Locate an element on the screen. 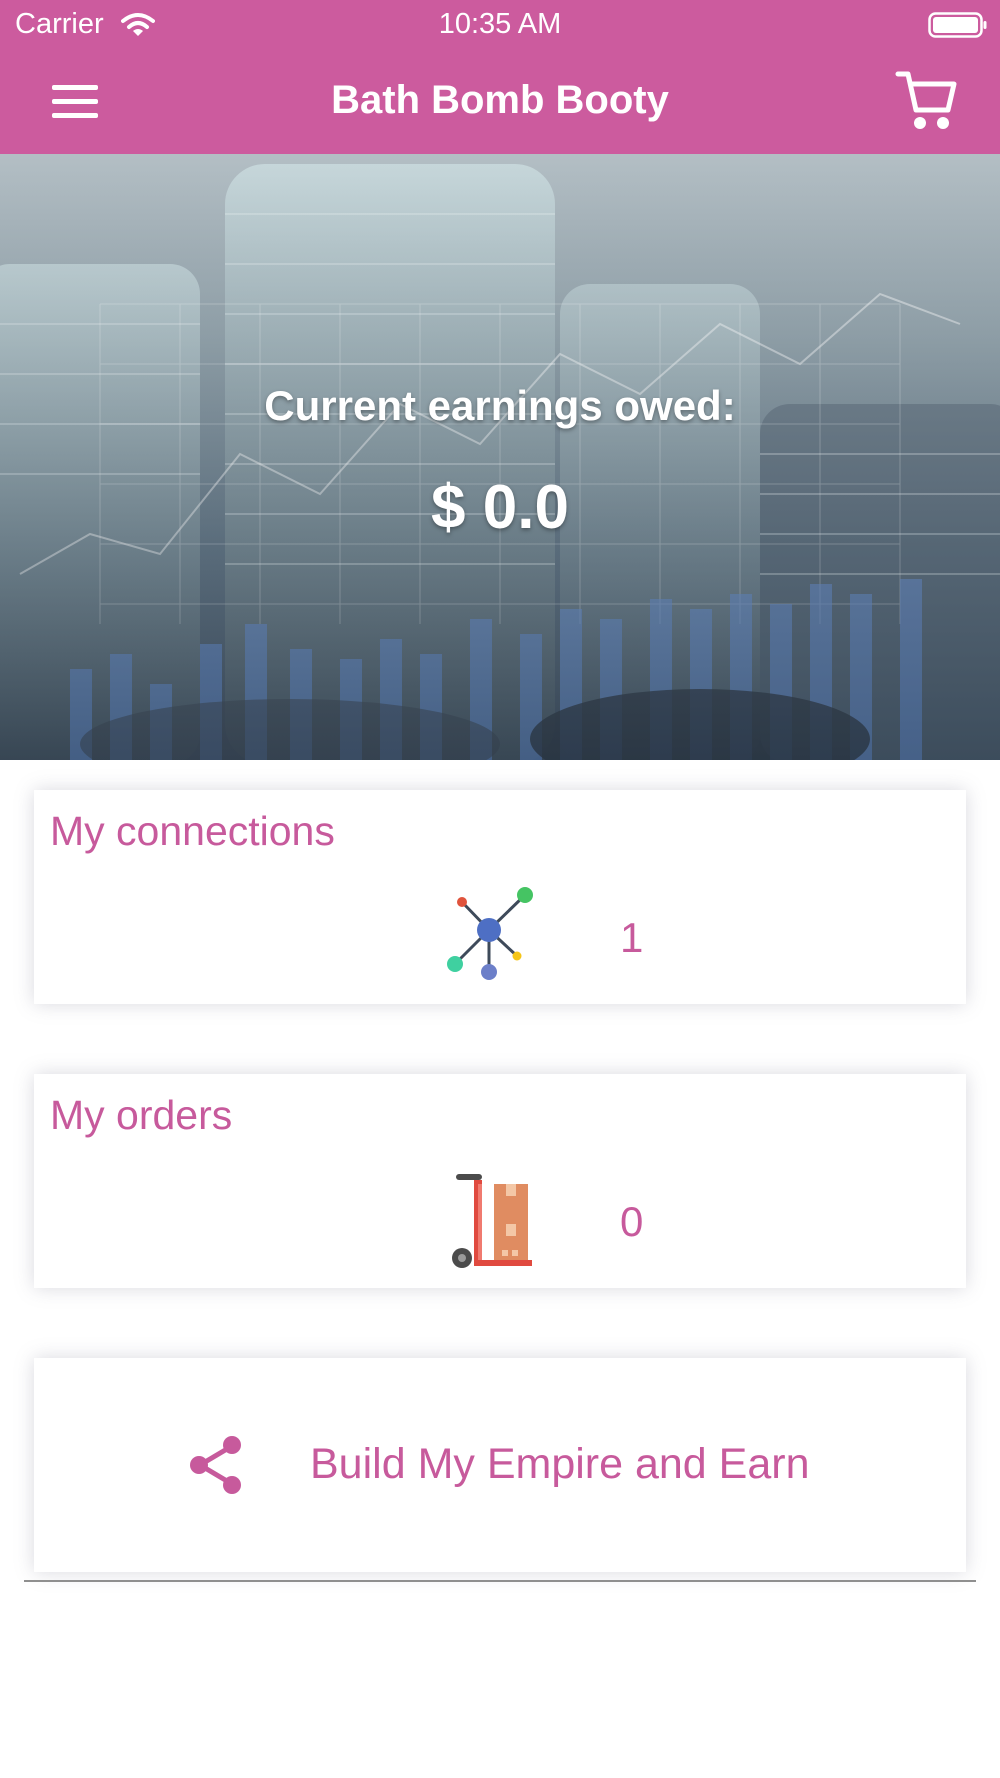 The width and height of the screenshot is (1000, 1778). nav-bar: Bath Bomb Booty is located at coordinates (500, 103).